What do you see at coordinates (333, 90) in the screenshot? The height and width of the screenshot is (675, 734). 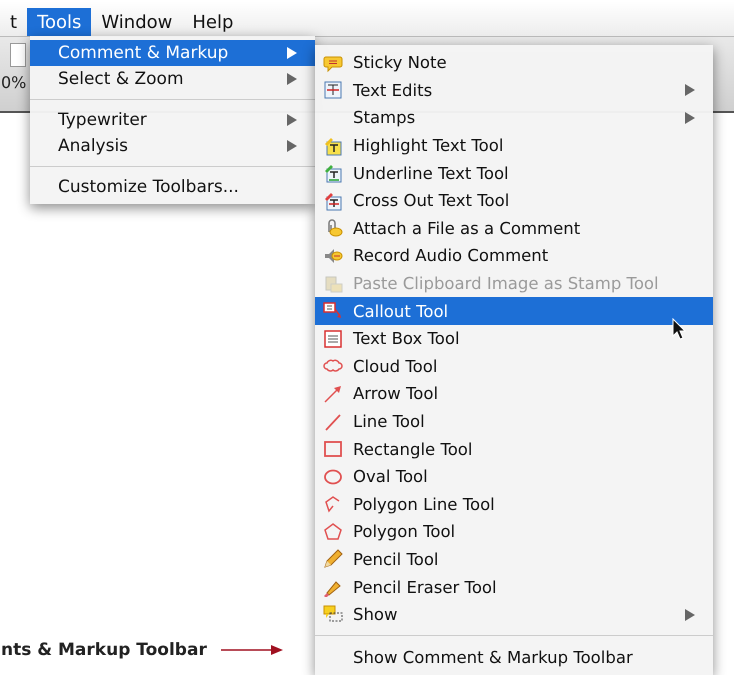 I see `text-edit-icon` at bounding box center [333, 90].